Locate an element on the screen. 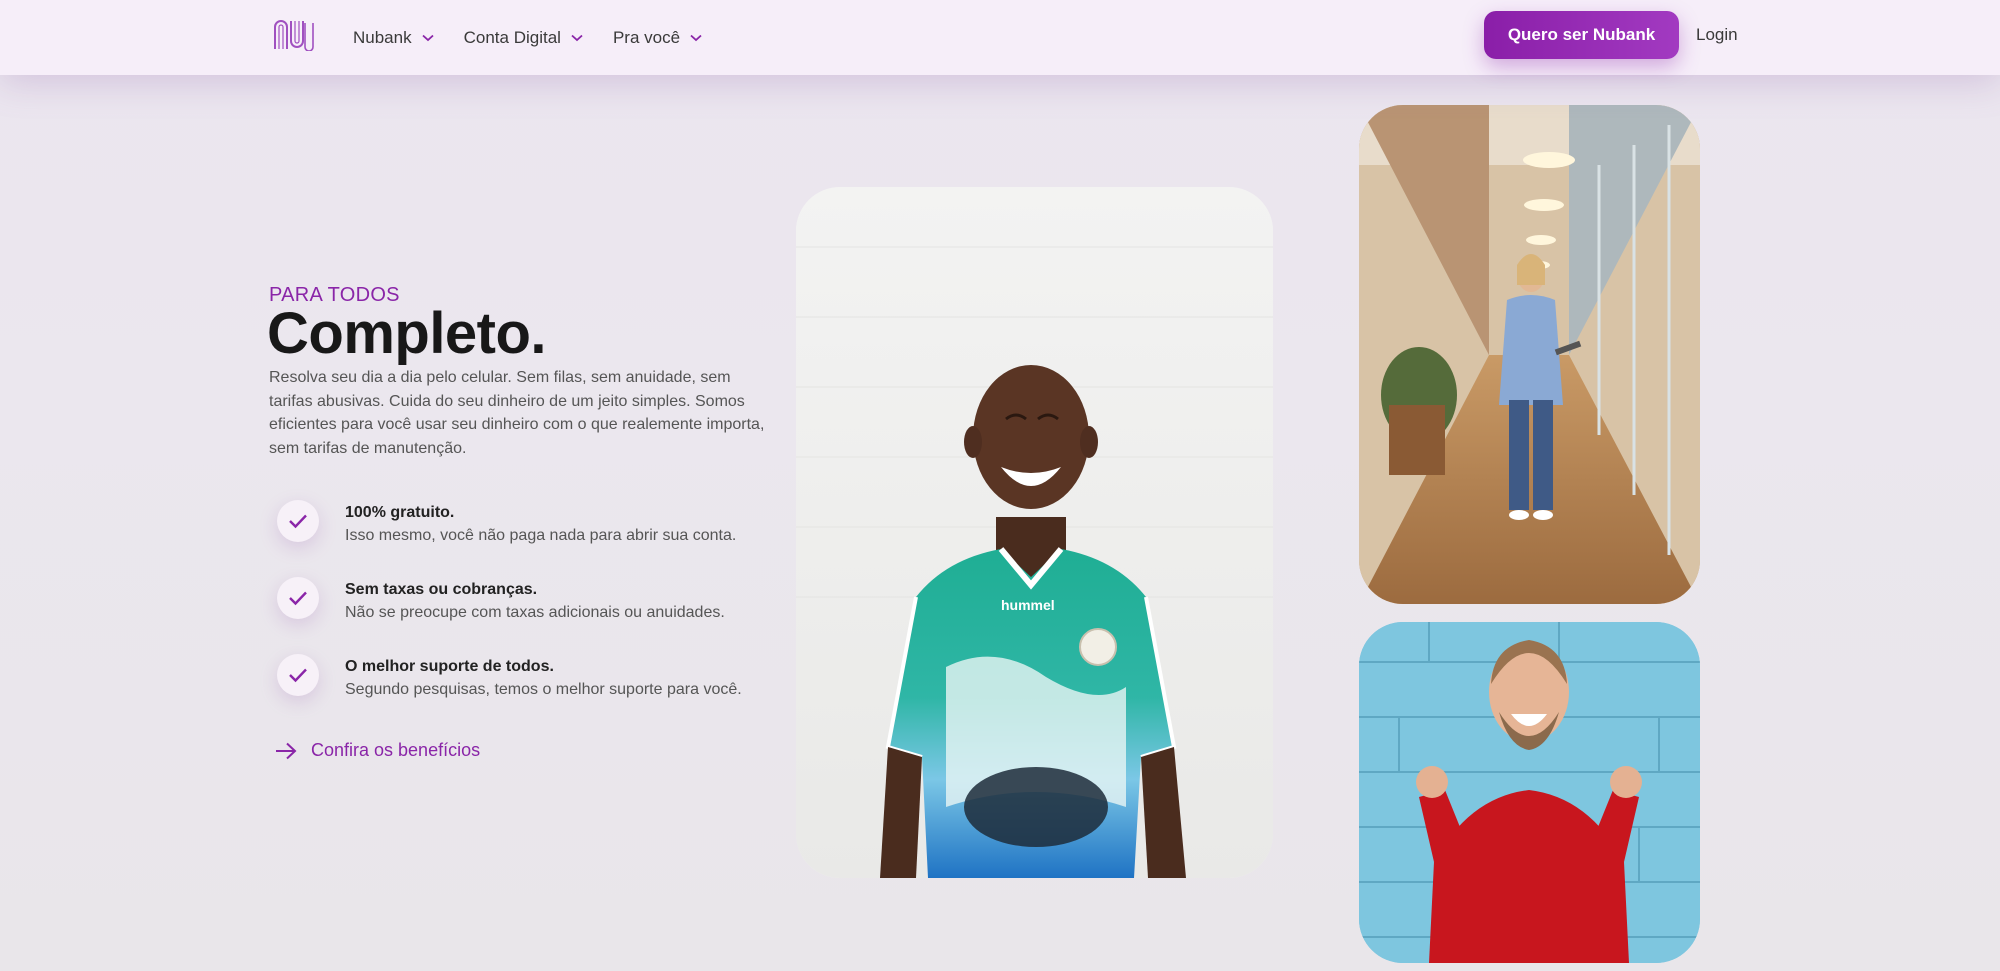 Image resolution: width=2000 pixels, height=971 pixels. office-corridor-photo is located at coordinates (1529, 354).